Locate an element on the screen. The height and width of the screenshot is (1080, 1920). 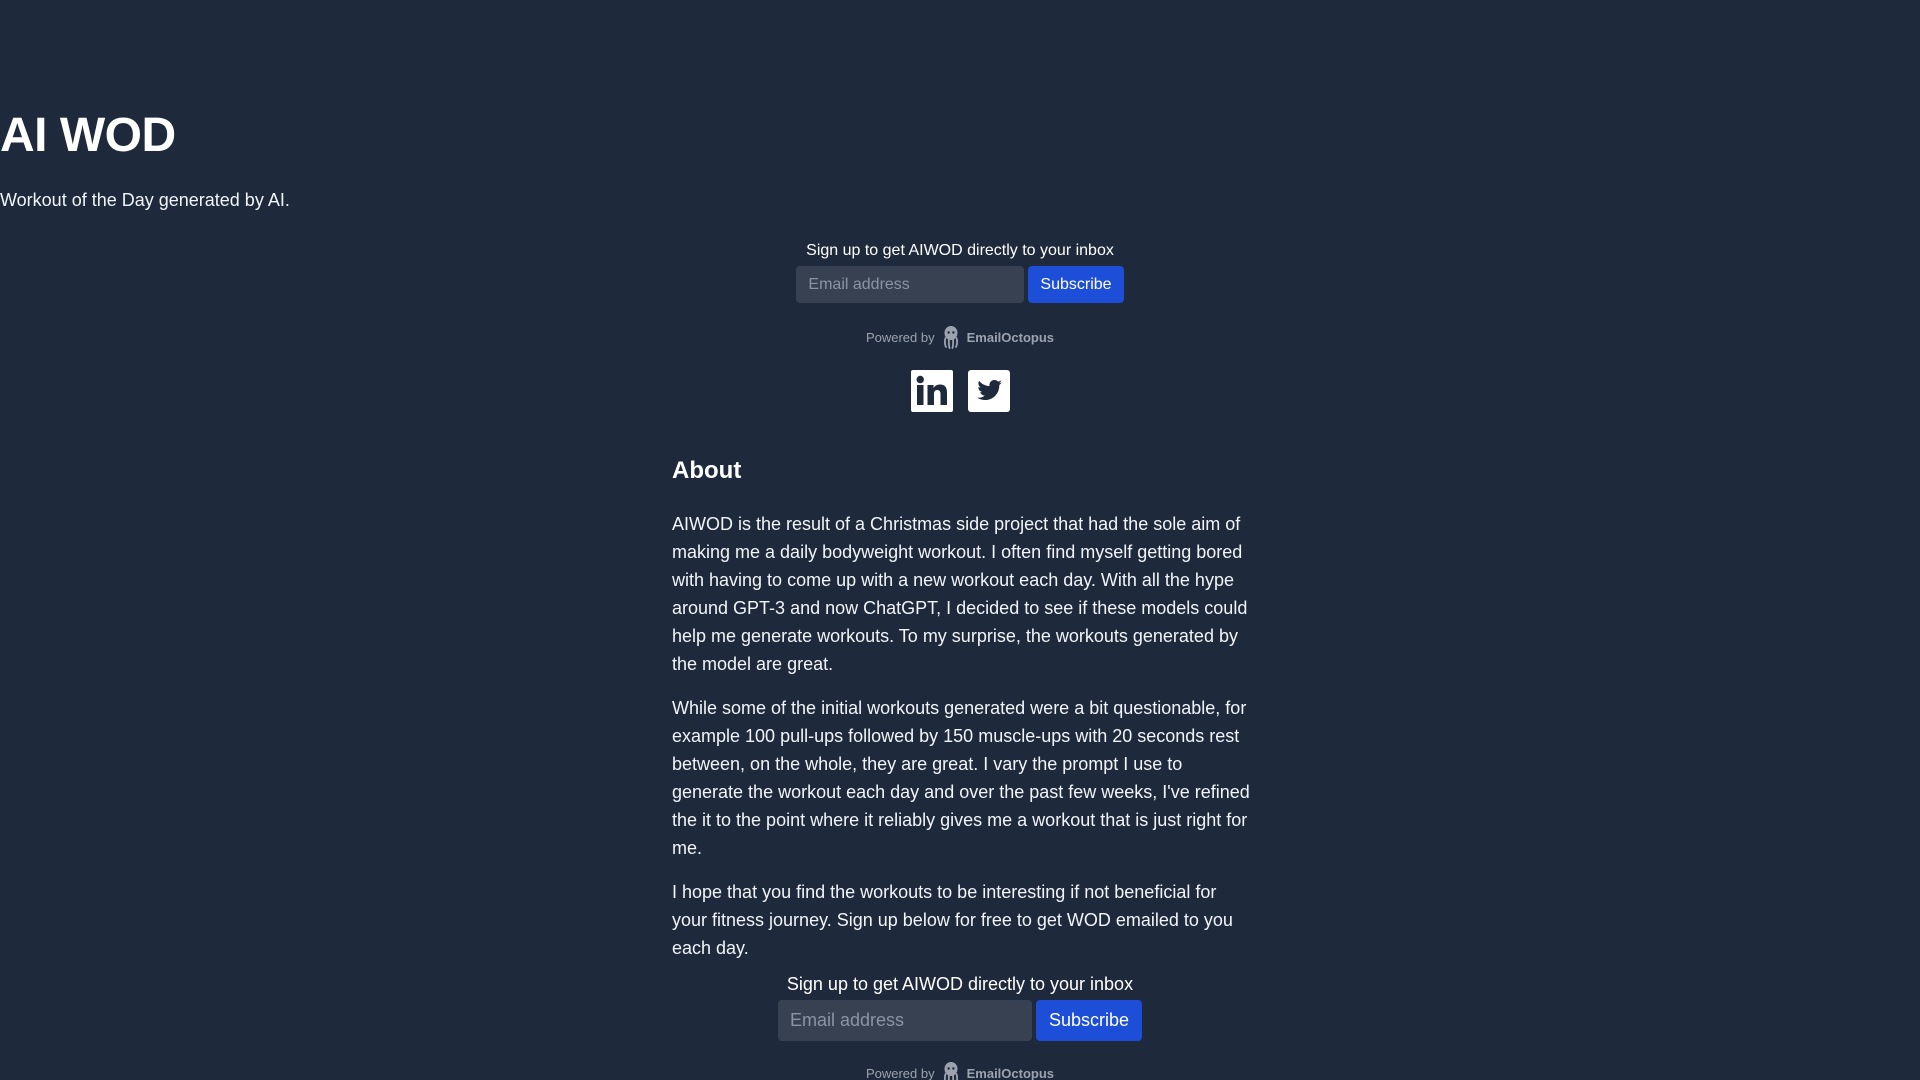
linkedin-icon is located at coordinates (931, 391).